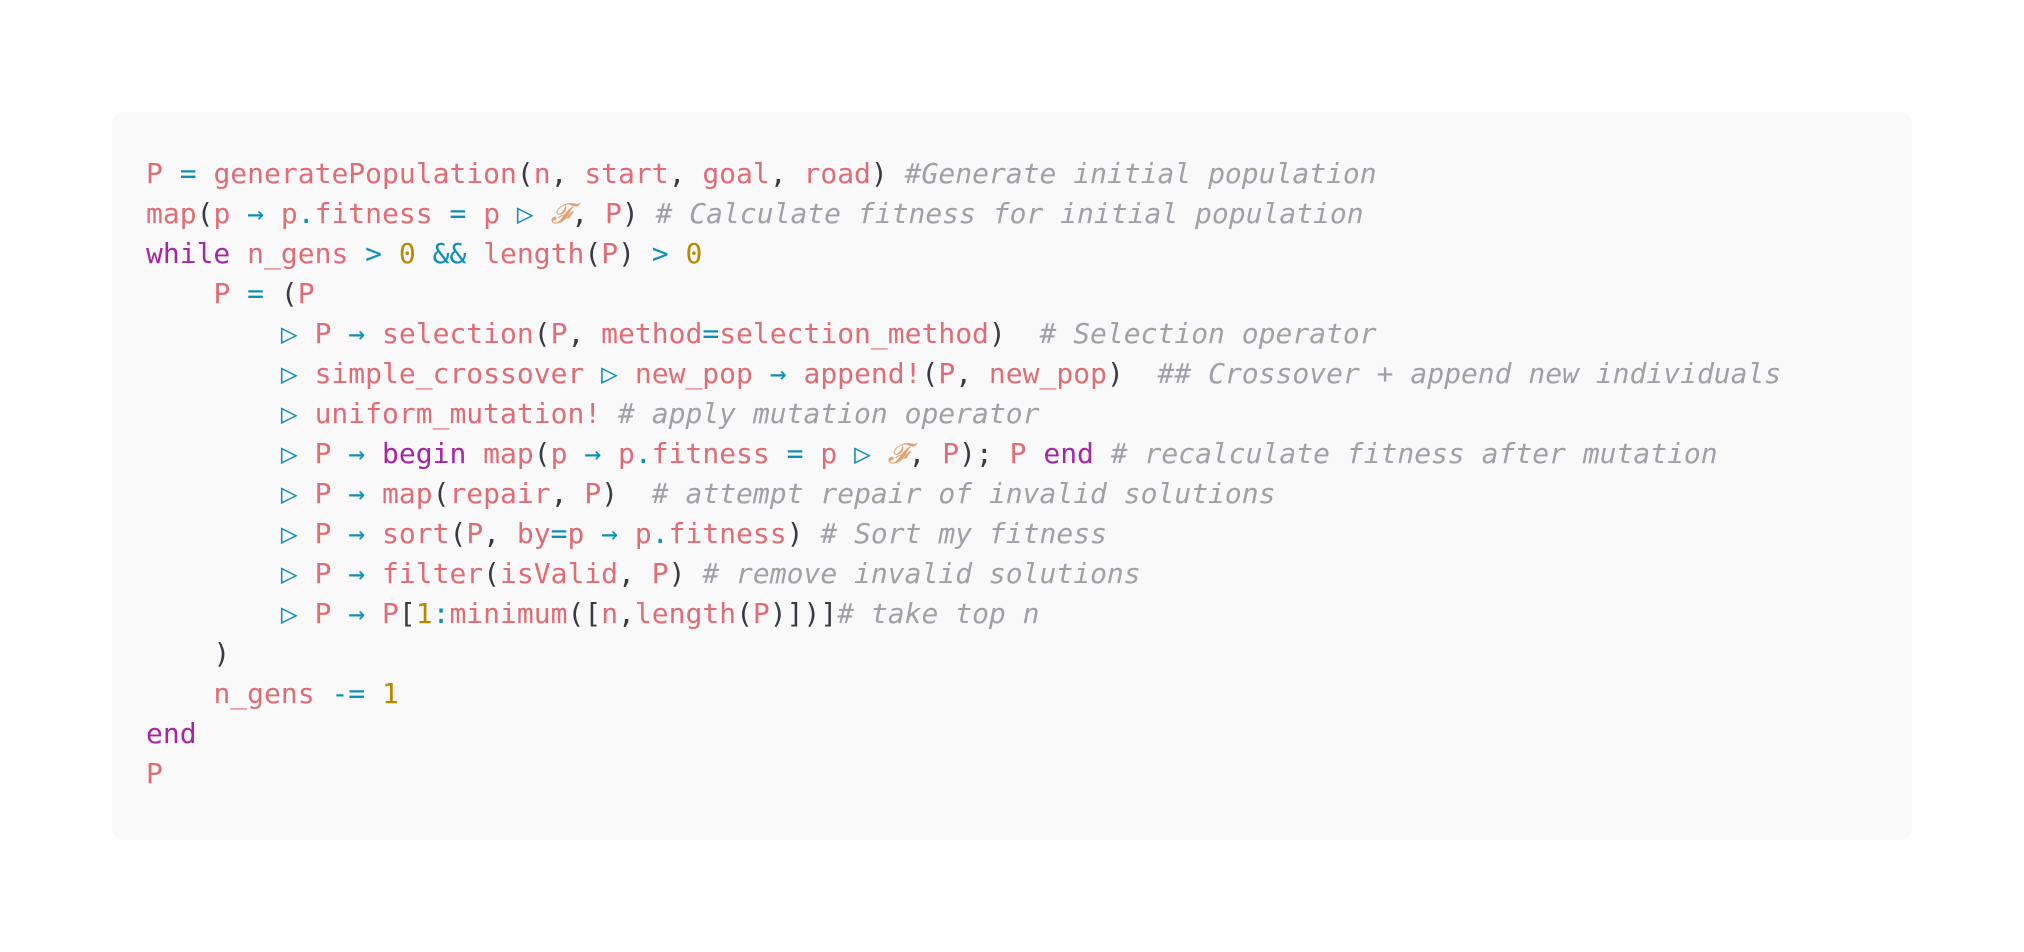 This screenshot has width=2024, height=952. What do you see at coordinates (390, 693) in the screenshot?
I see `token-number-literal: 1` at bounding box center [390, 693].